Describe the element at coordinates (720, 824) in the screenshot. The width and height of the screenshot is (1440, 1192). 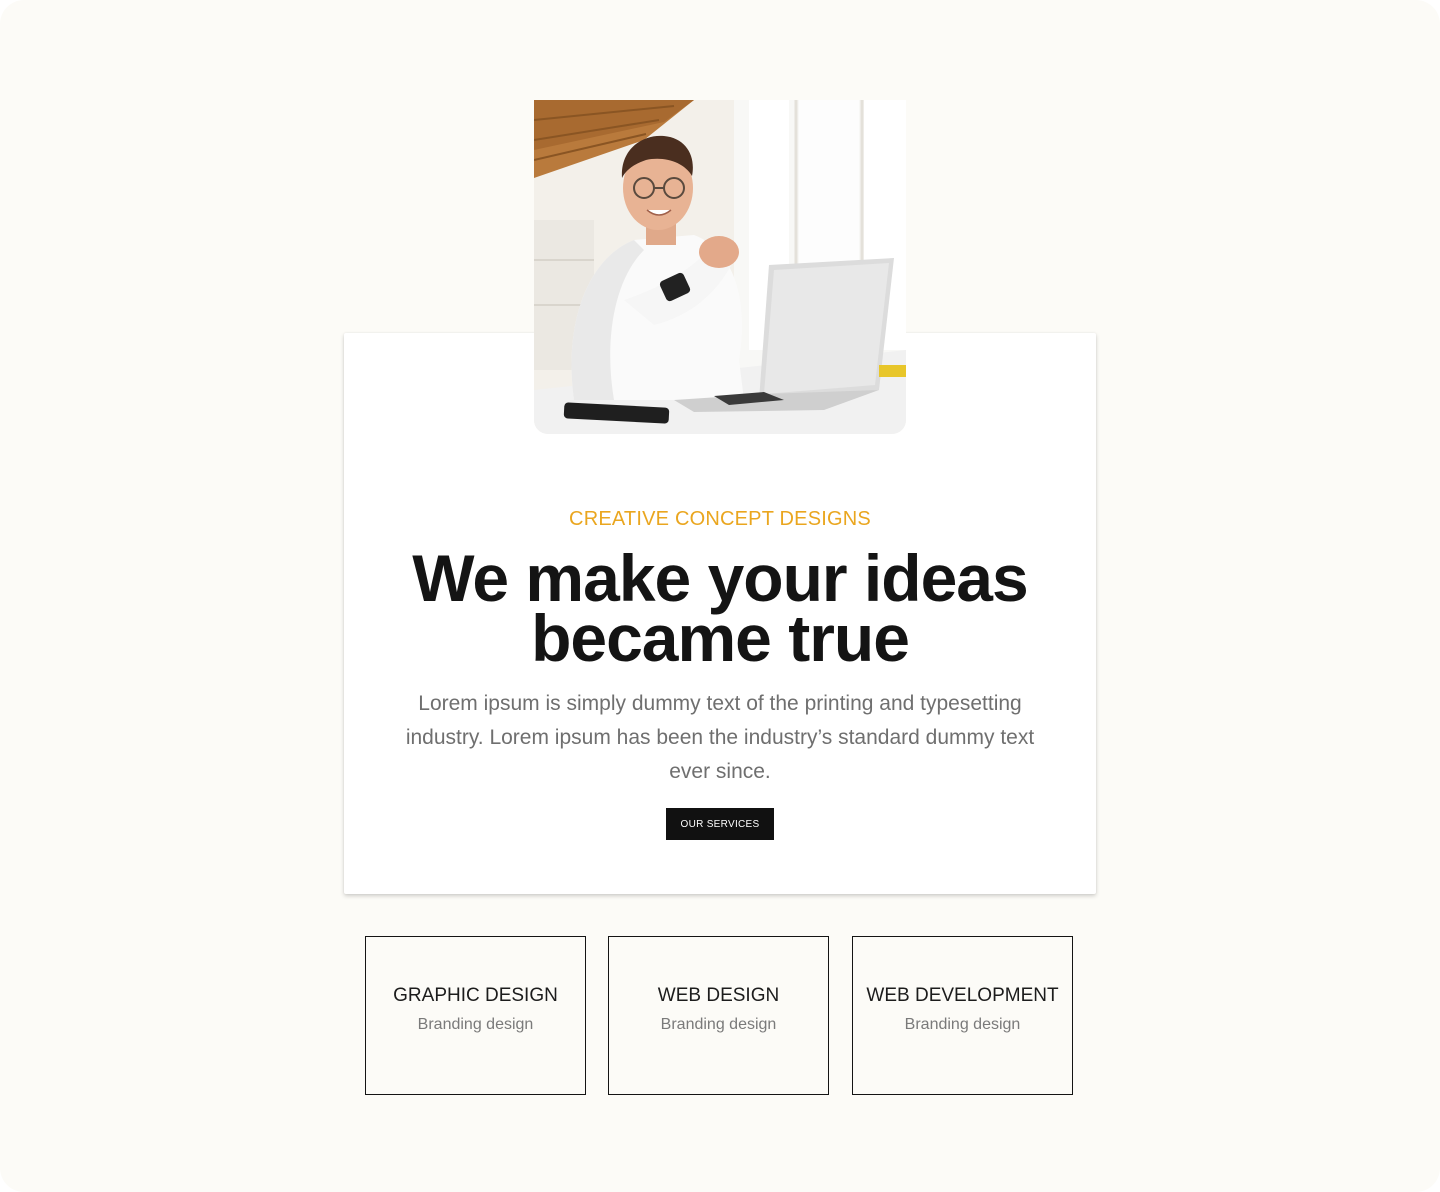
I see `our-services-button: OUR SERVICES` at that location.